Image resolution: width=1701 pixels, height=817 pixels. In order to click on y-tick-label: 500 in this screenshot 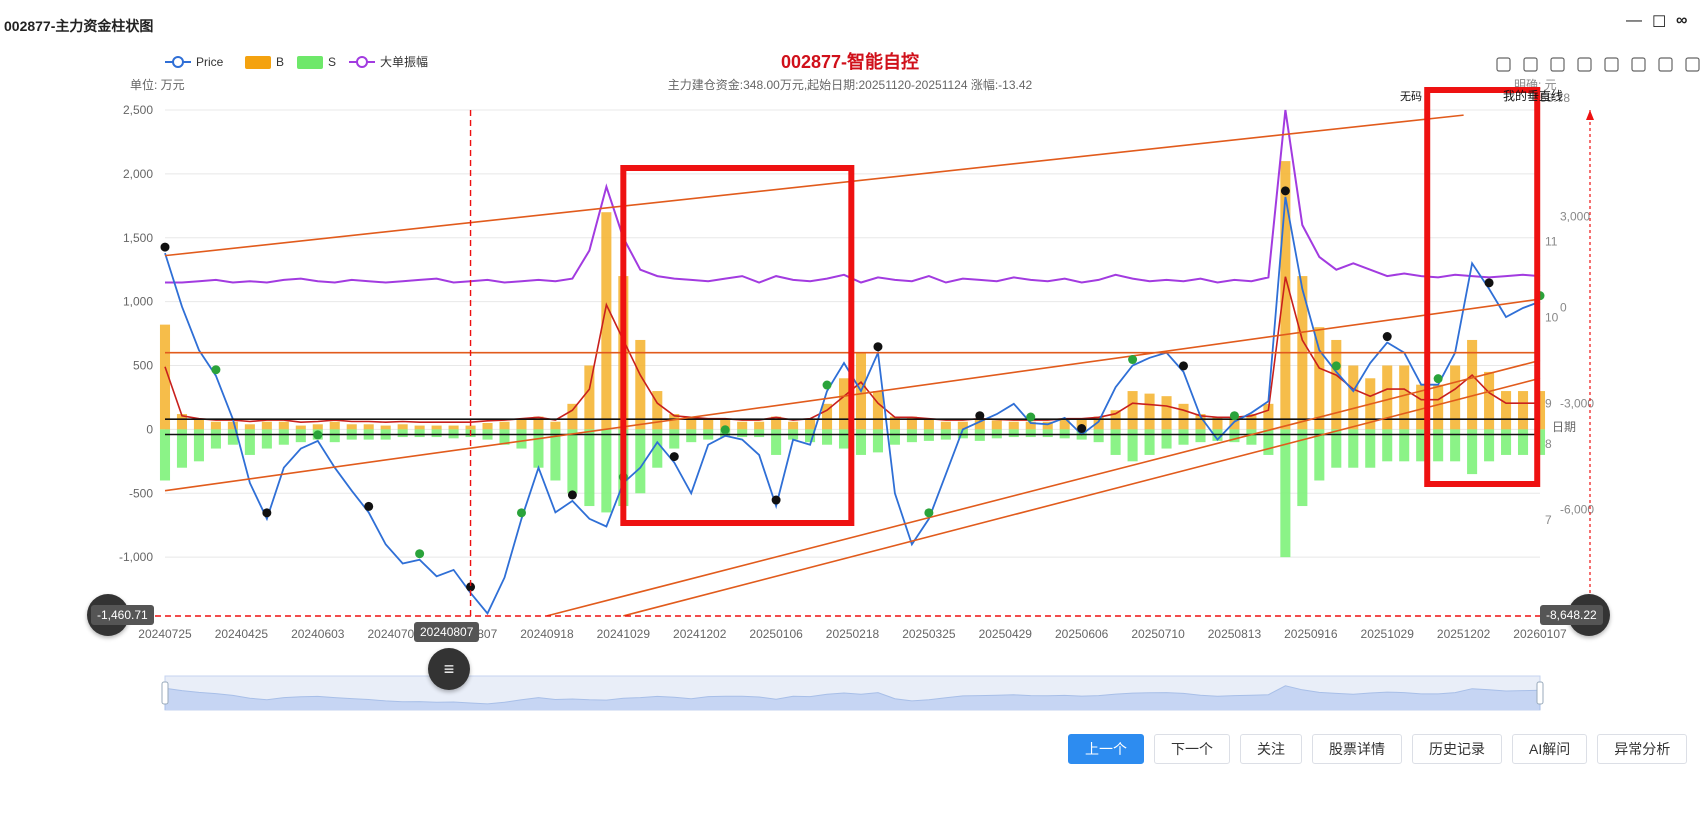, I will do `click(143, 366)`.